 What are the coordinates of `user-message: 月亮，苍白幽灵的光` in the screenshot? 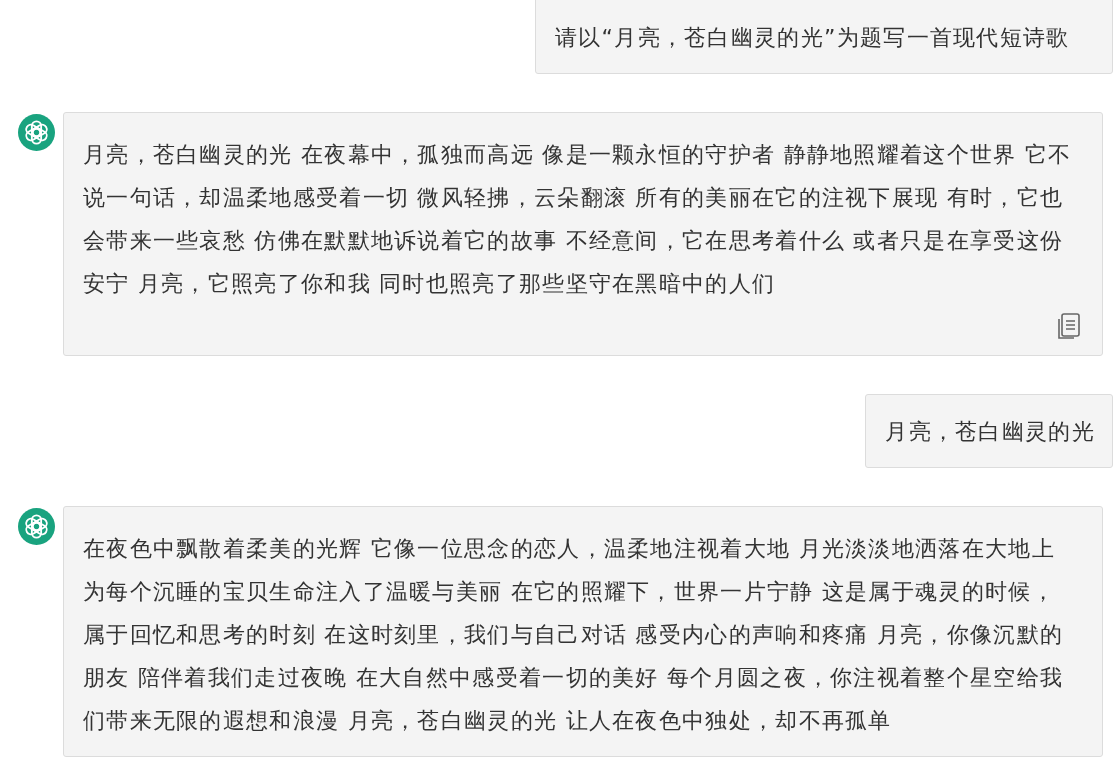 It's located at (989, 431).